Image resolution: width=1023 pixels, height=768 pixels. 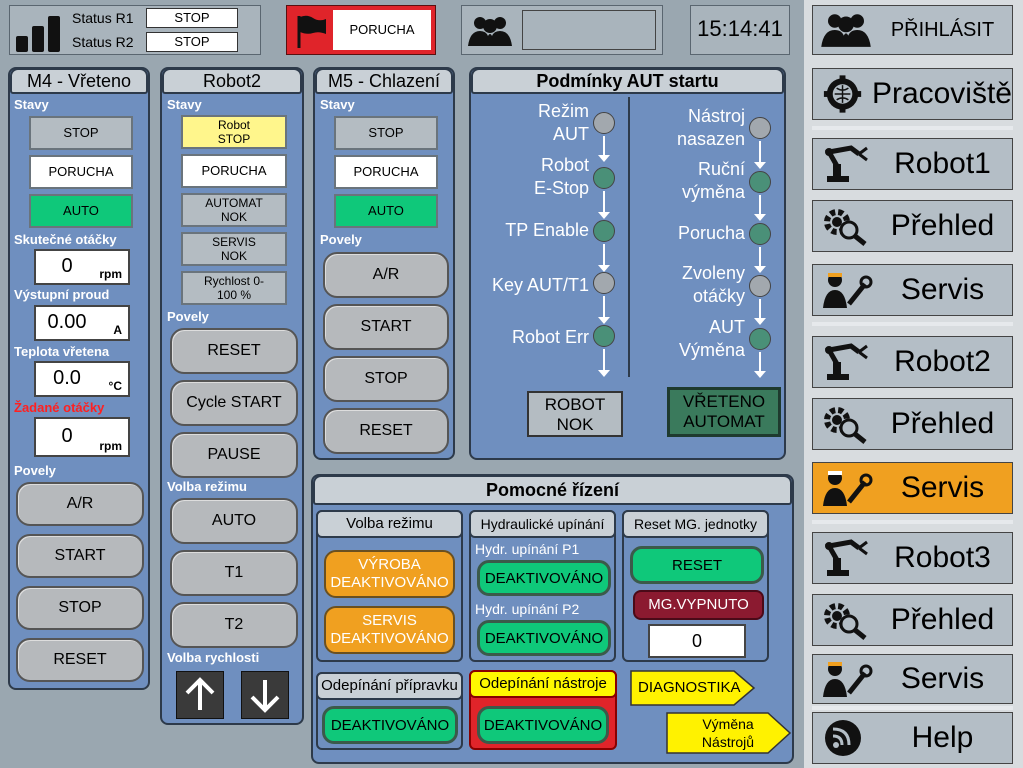 I want to click on hyd-p2-button: DEAKTIVOVÁNO, so click(x=544, y=638).